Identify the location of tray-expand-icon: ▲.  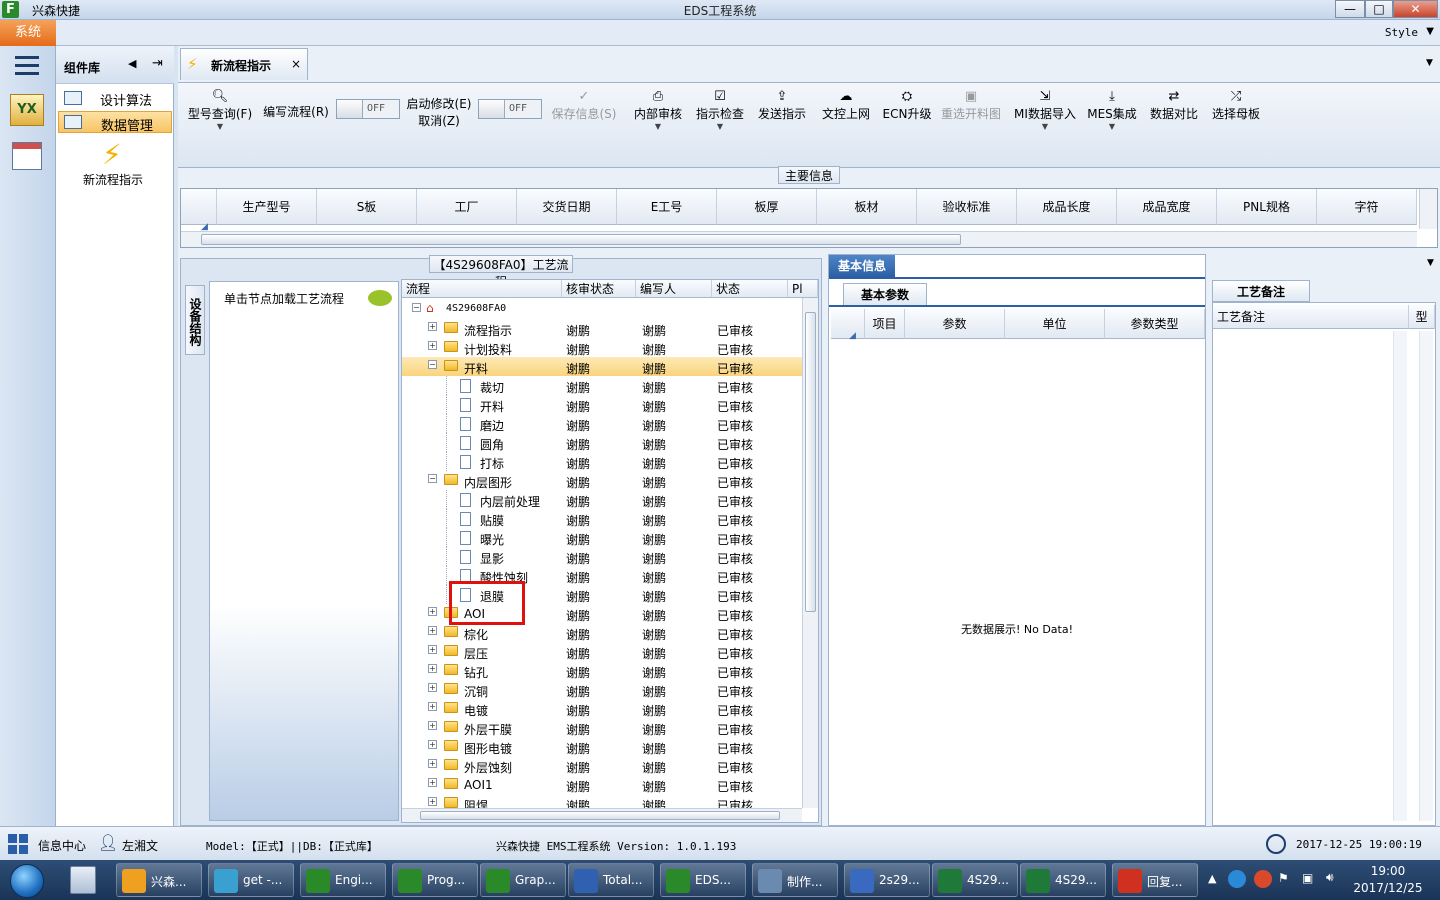
(1212, 878).